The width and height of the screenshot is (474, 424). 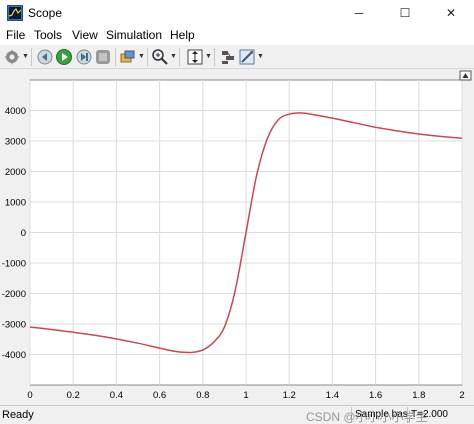 What do you see at coordinates (237, 414) in the screenshot?
I see `status-bar: Ready Sample based T=2.000 CSDN @小小小小学生` at bounding box center [237, 414].